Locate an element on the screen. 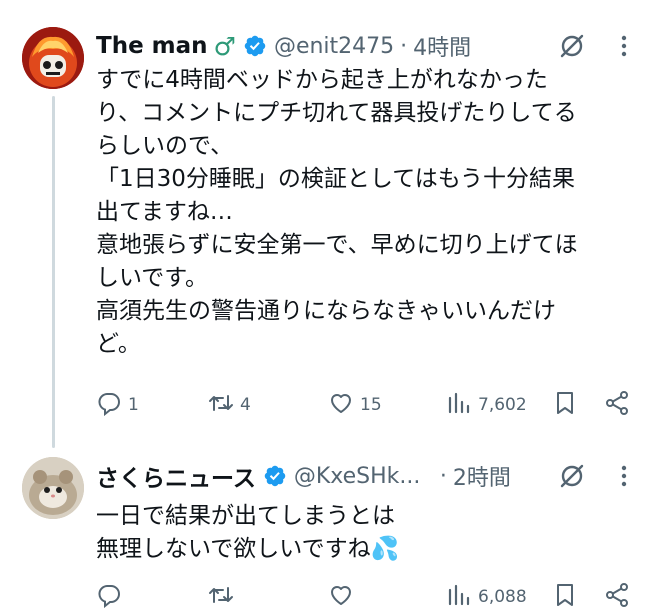  views-button: 7,602 is located at coordinates (486, 405).